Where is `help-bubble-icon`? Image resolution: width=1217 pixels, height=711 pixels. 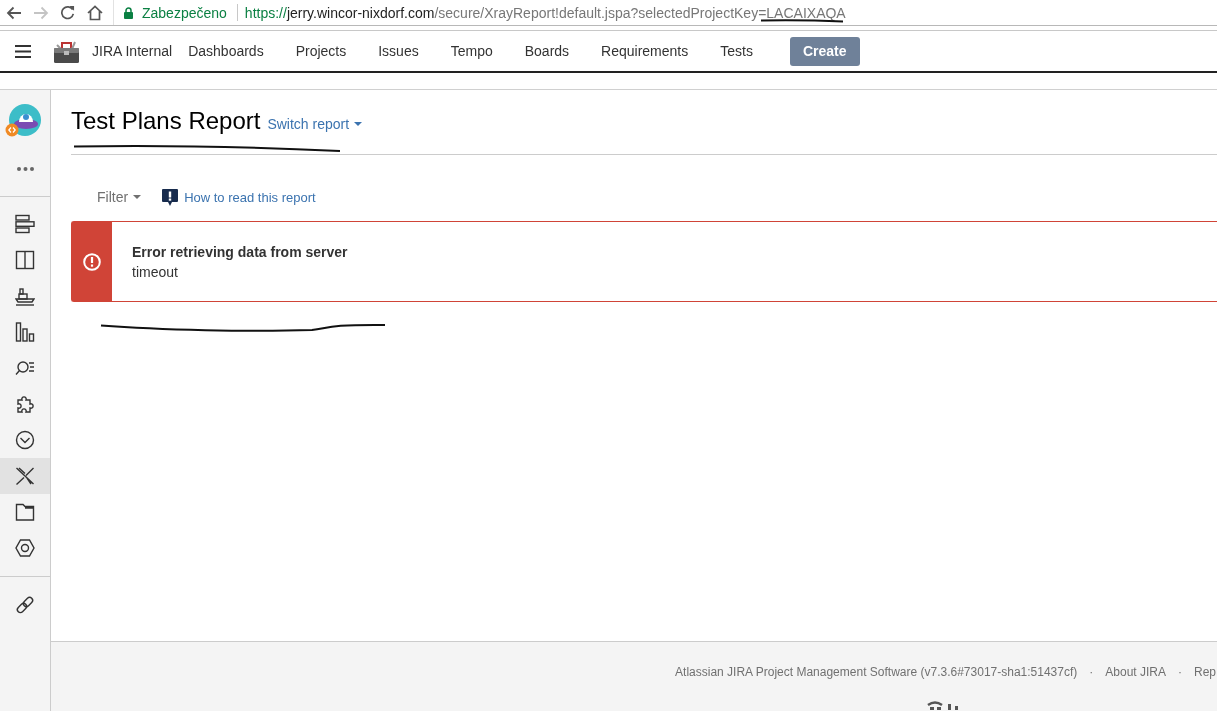
help-bubble-icon is located at coordinates (170, 197).